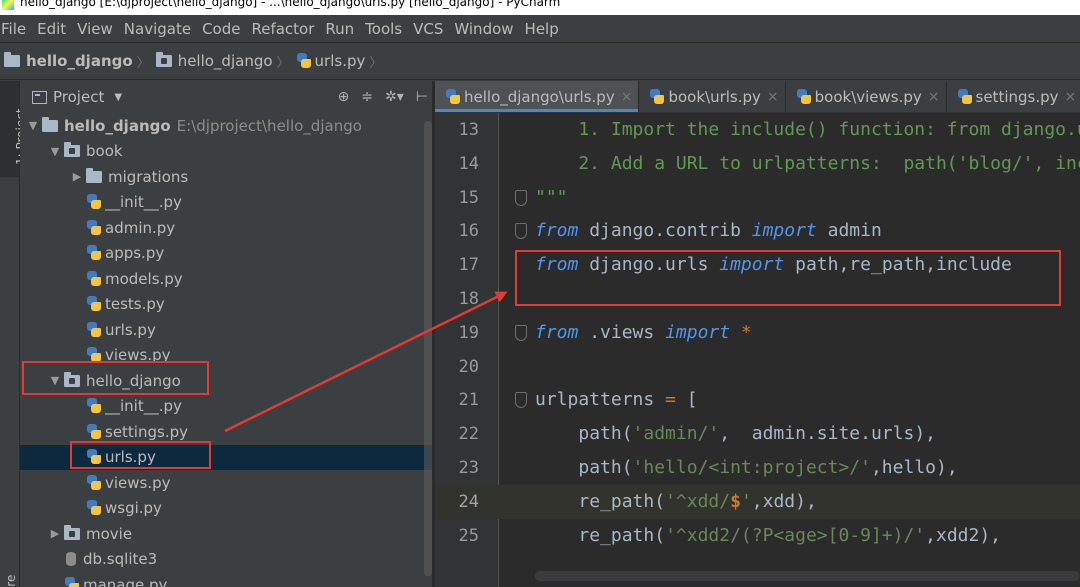 The height and width of the screenshot is (587, 1080). What do you see at coordinates (118, 97) in the screenshot?
I see `chevron-down-icon: ▼` at bounding box center [118, 97].